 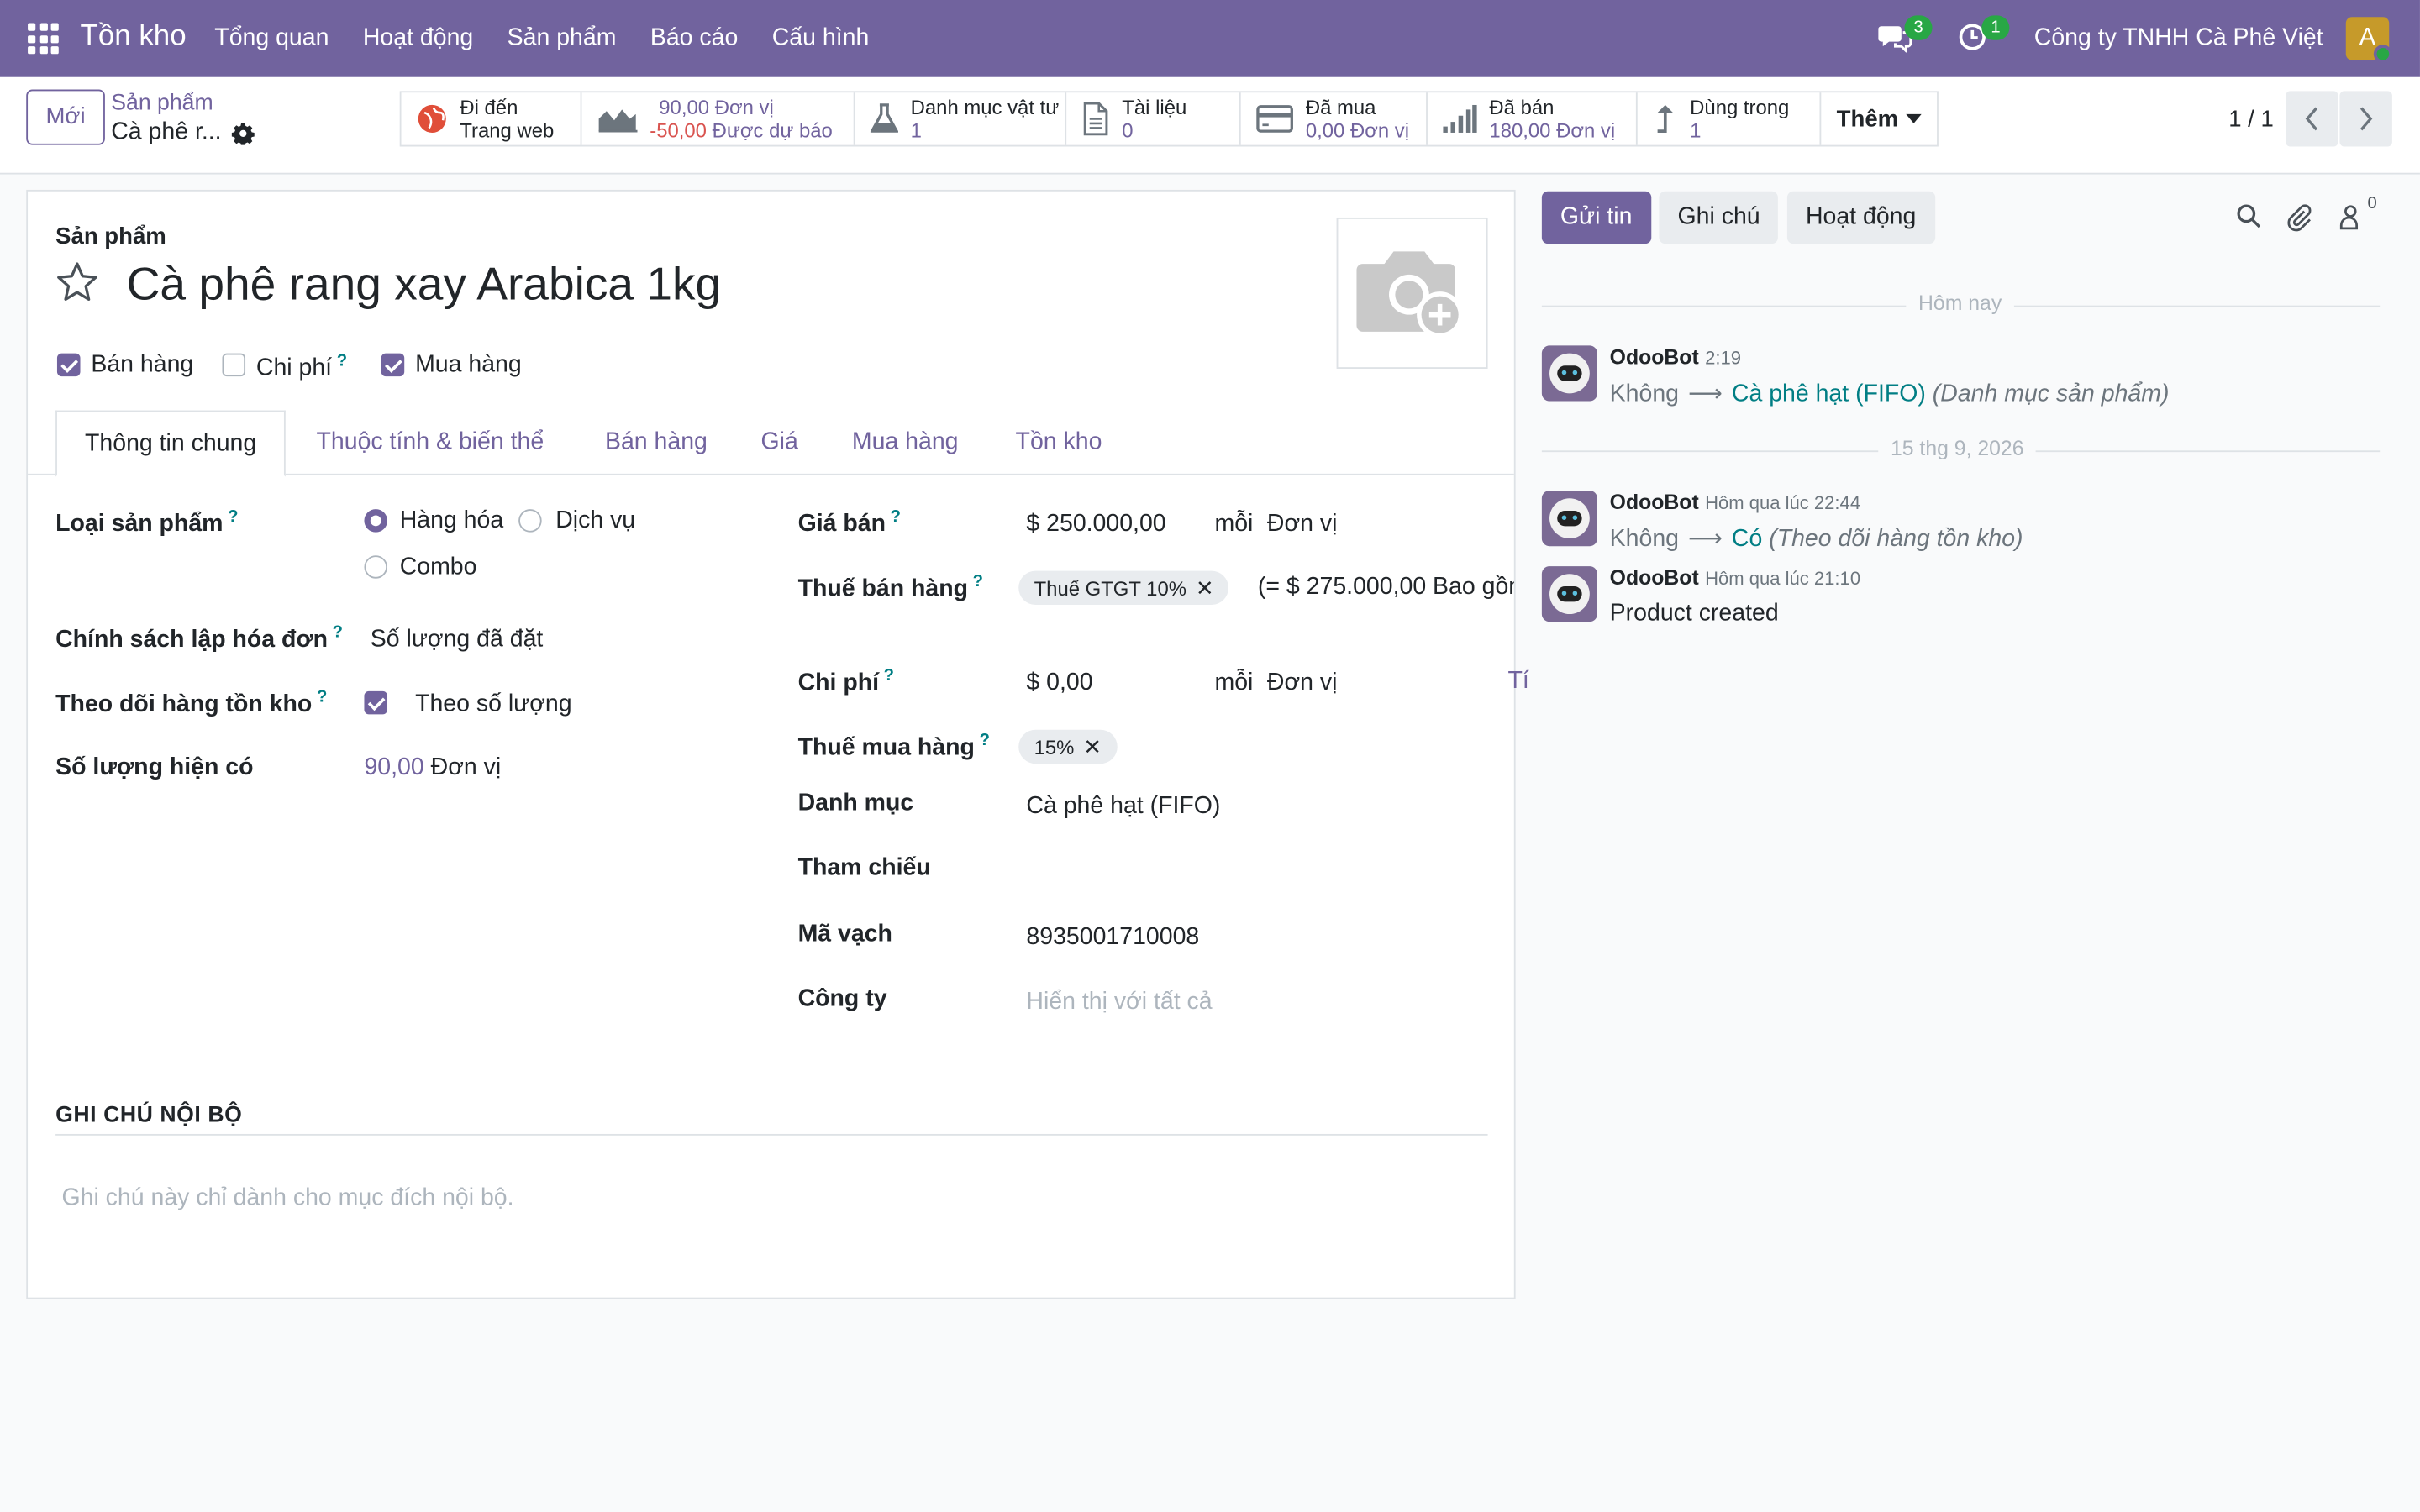 I want to click on cost-label-wrap: Chi phí ?, so click(x=846, y=681).